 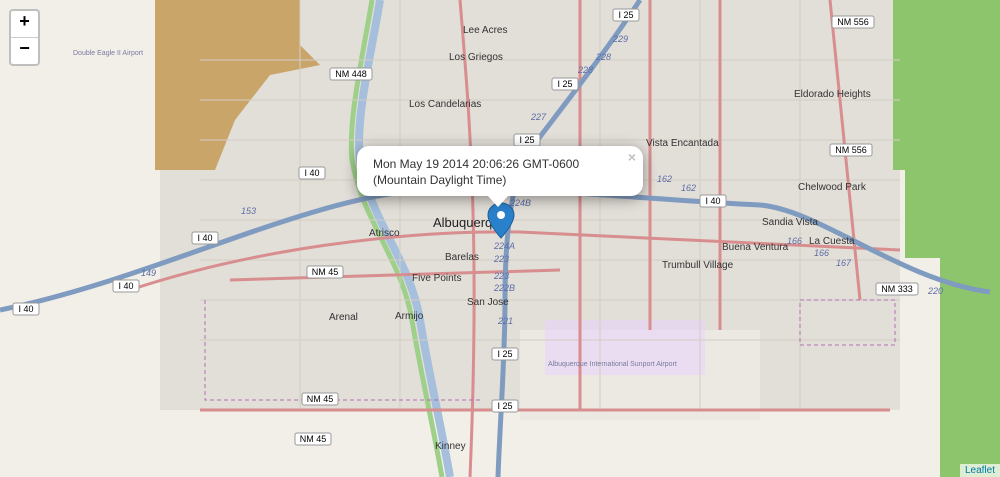 What do you see at coordinates (498, 201) in the screenshot?
I see `popup-tip` at bounding box center [498, 201].